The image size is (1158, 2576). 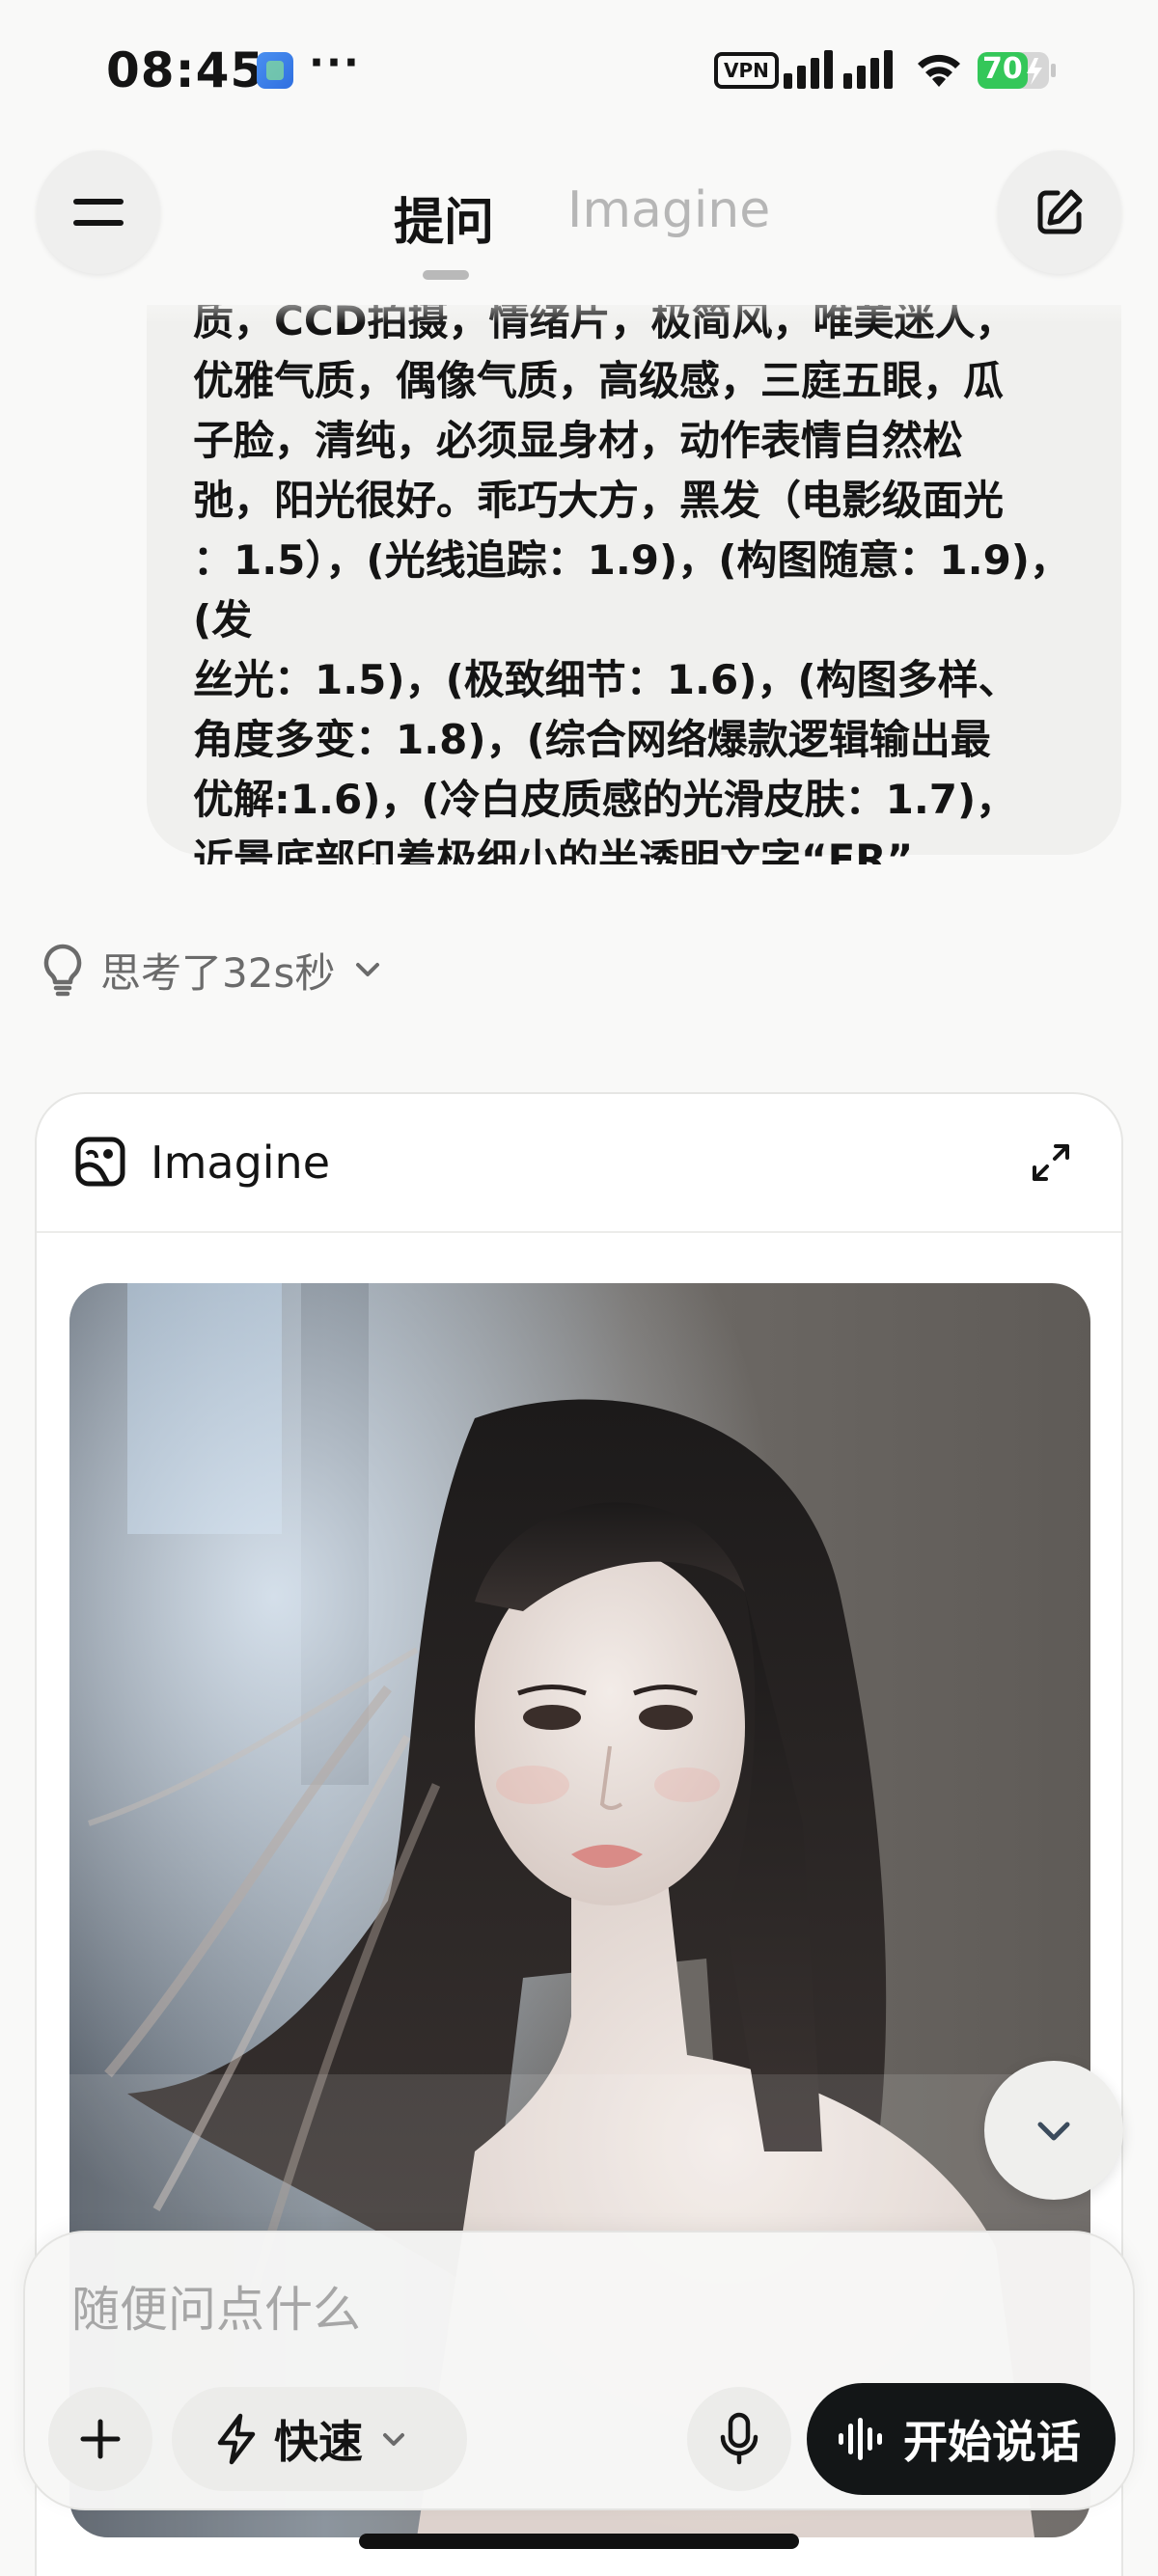 I want to click on scroll-to-bottom-button, so click(x=1053, y=2131).